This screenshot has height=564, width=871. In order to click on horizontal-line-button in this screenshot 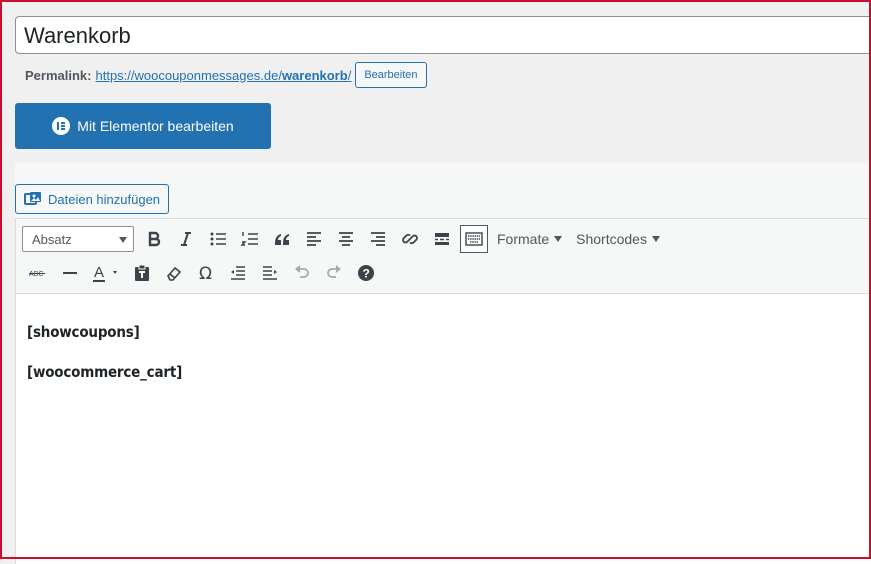, I will do `click(70, 273)`.